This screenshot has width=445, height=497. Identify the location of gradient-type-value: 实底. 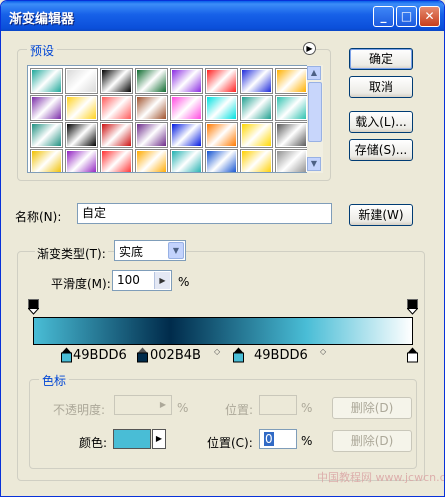
(131, 252).